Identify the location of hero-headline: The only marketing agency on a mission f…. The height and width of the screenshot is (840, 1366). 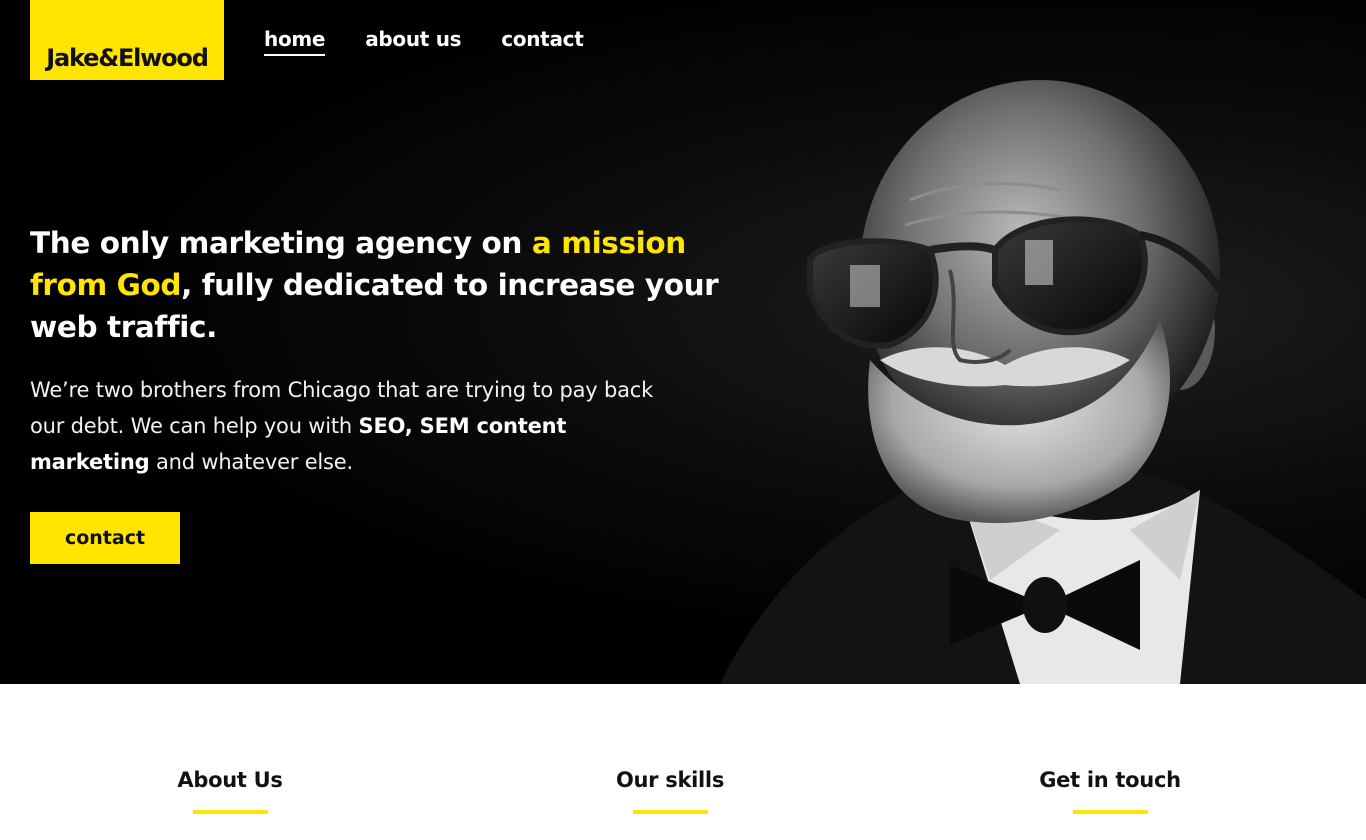
(380, 285).